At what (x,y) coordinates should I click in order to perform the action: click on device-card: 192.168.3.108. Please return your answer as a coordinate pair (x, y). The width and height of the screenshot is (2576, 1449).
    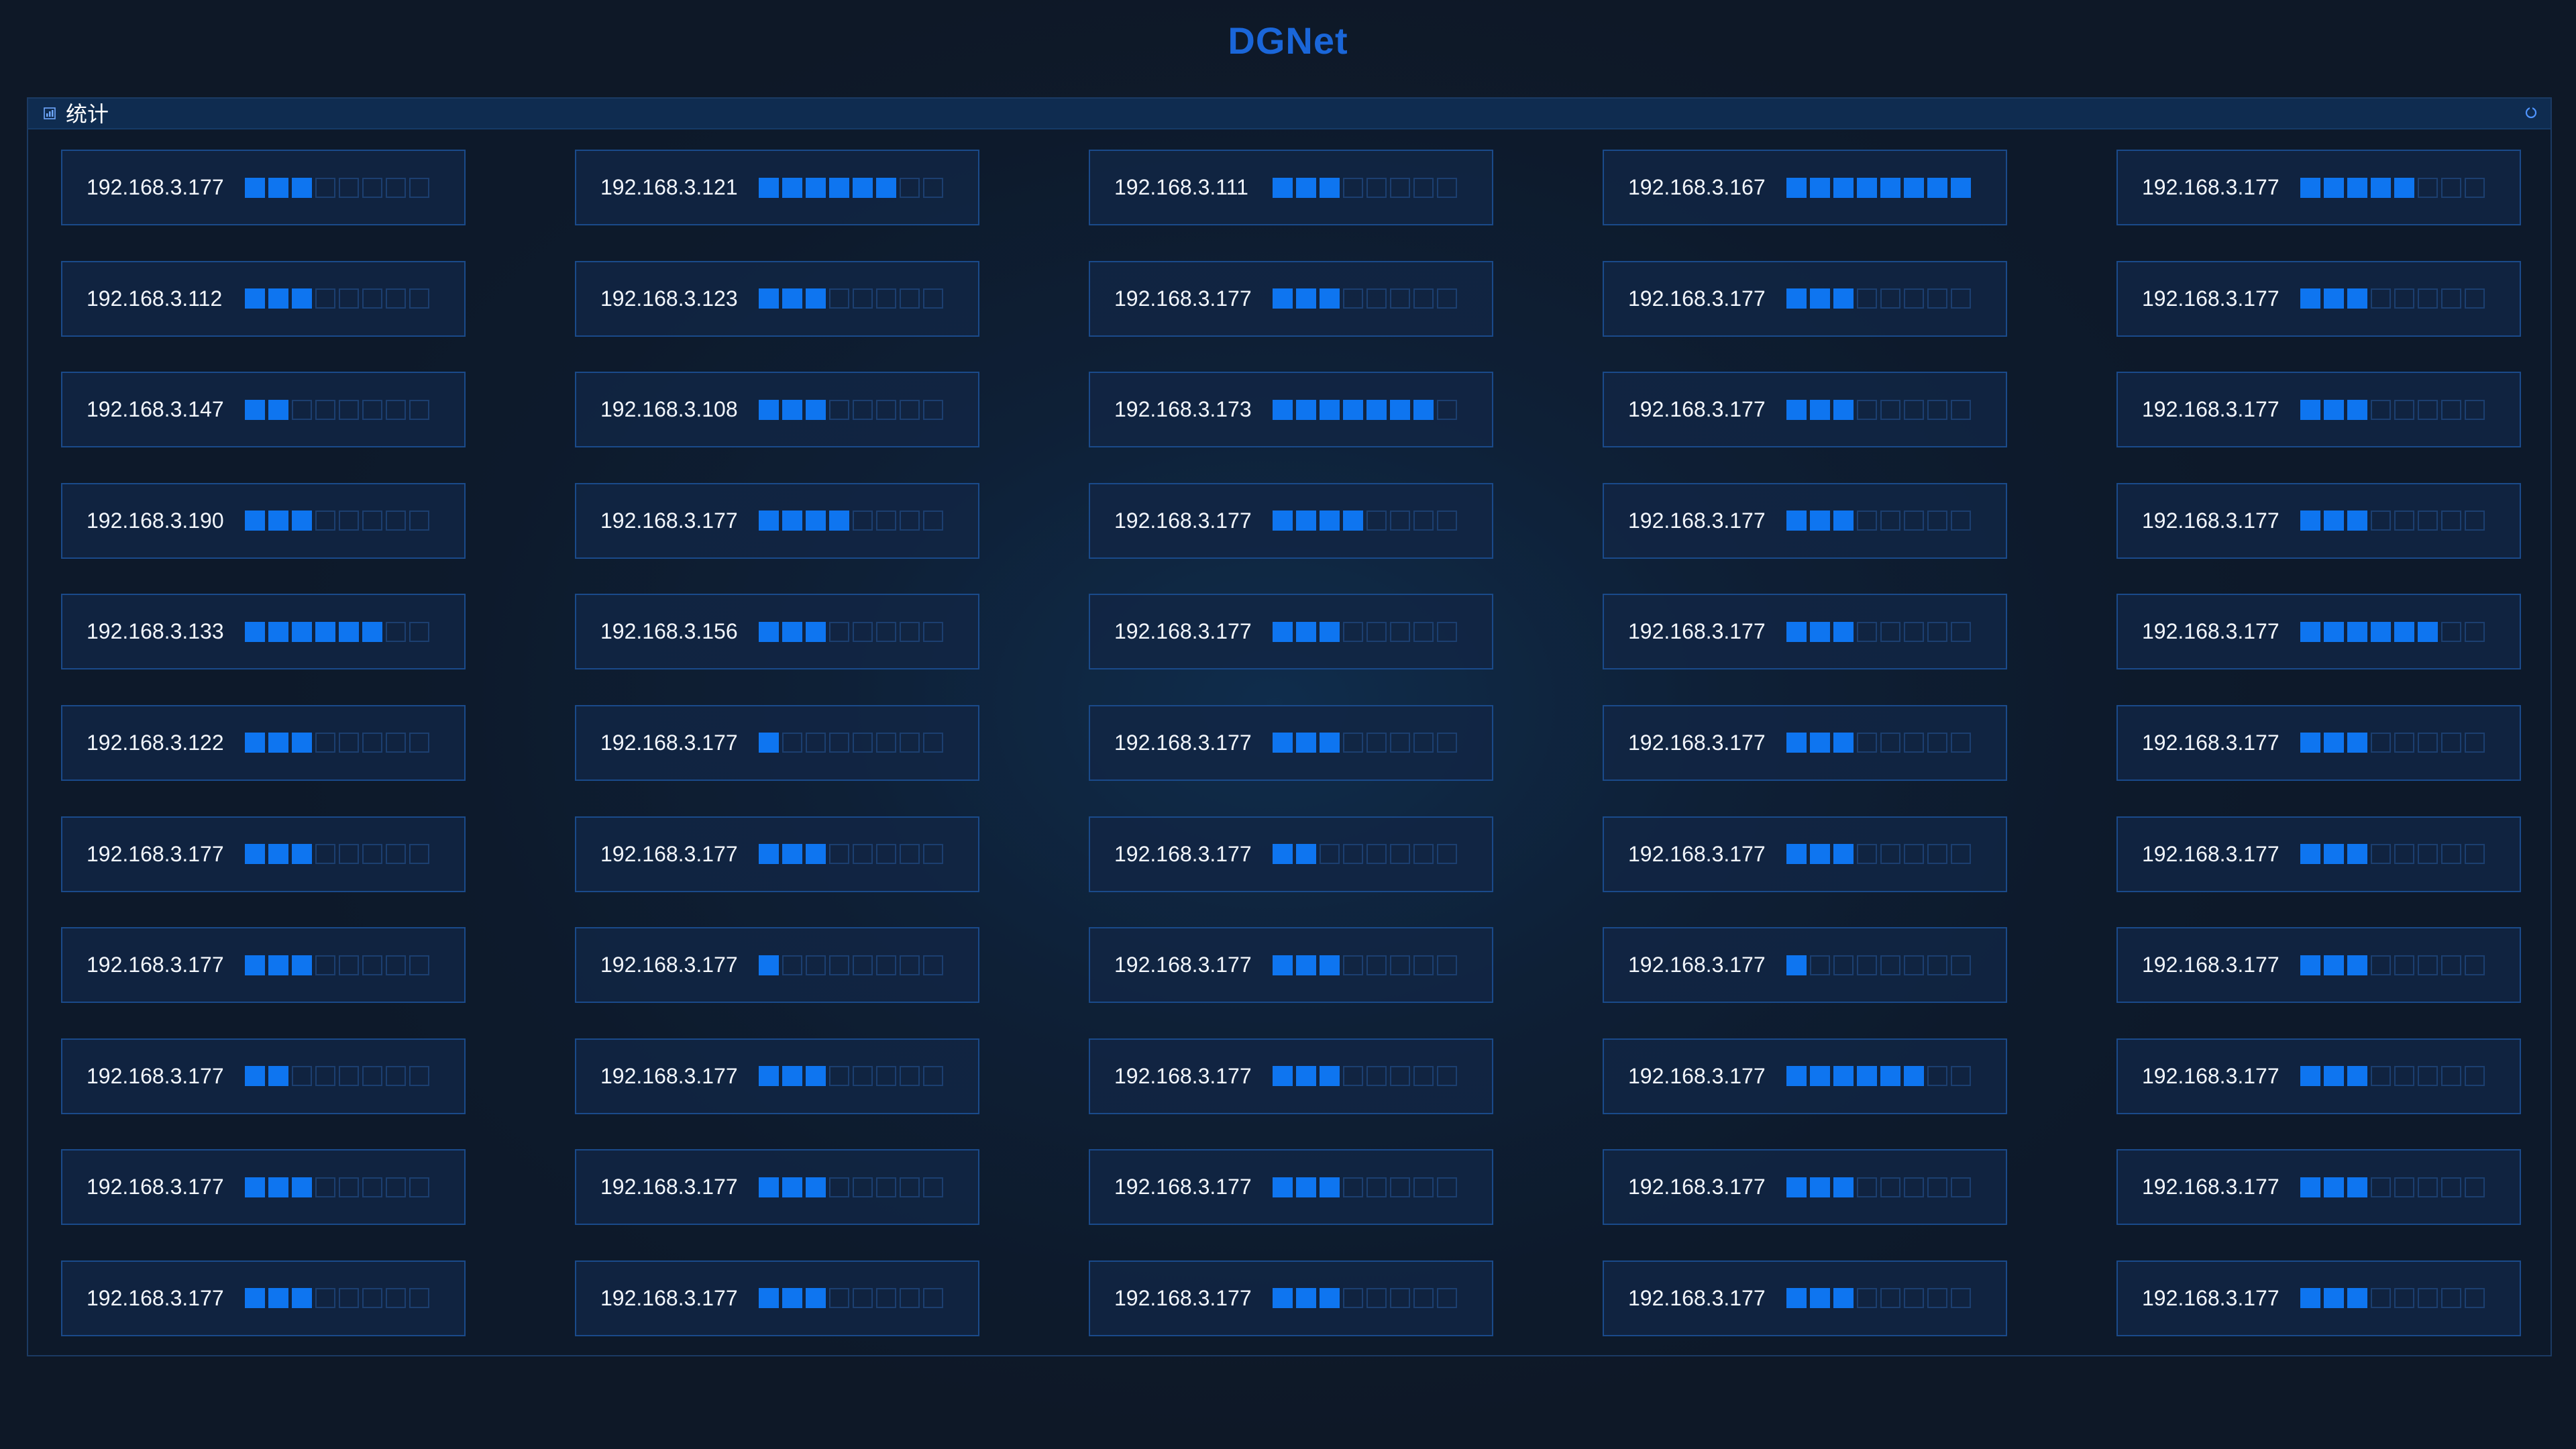
    Looking at the image, I should click on (777, 410).